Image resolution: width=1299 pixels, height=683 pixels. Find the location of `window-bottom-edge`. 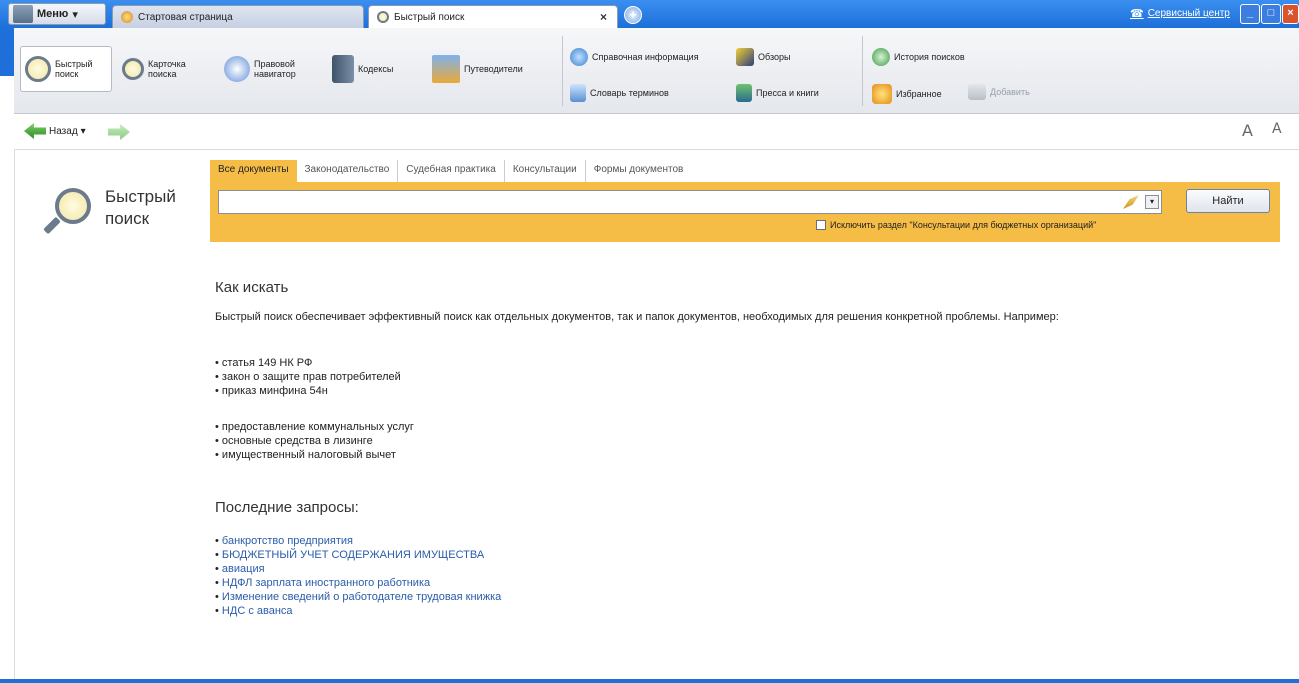

window-bottom-edge is located at coordinates (649, 681).